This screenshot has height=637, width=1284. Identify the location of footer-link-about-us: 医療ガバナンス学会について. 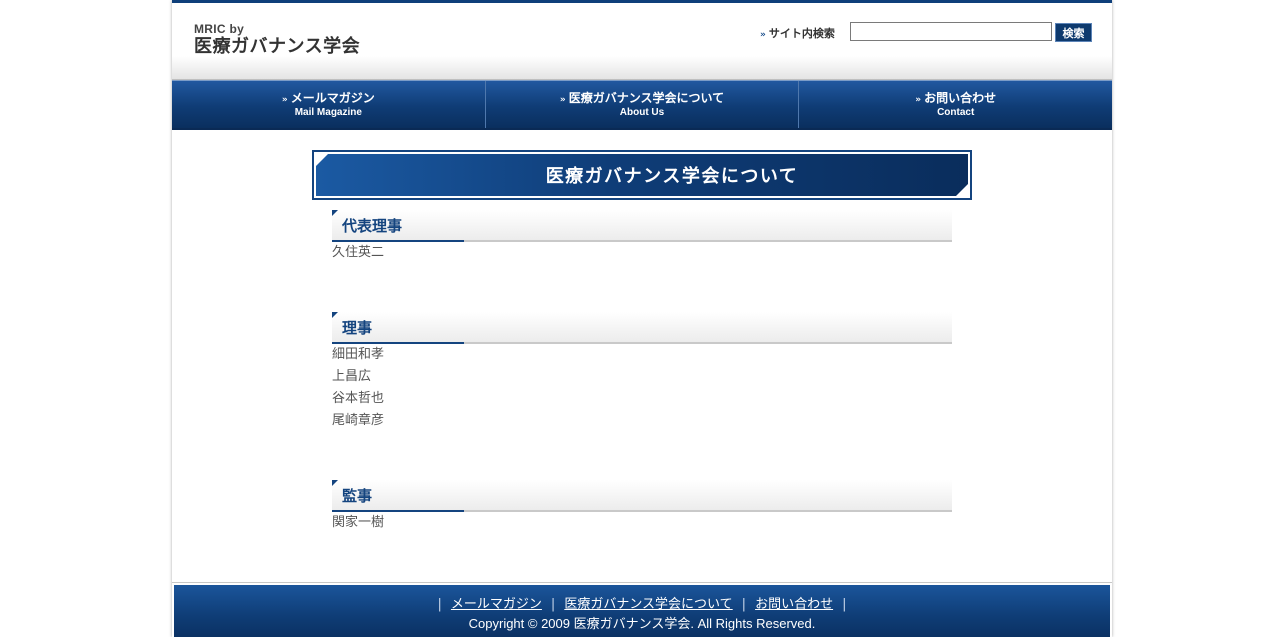
(648, 603).